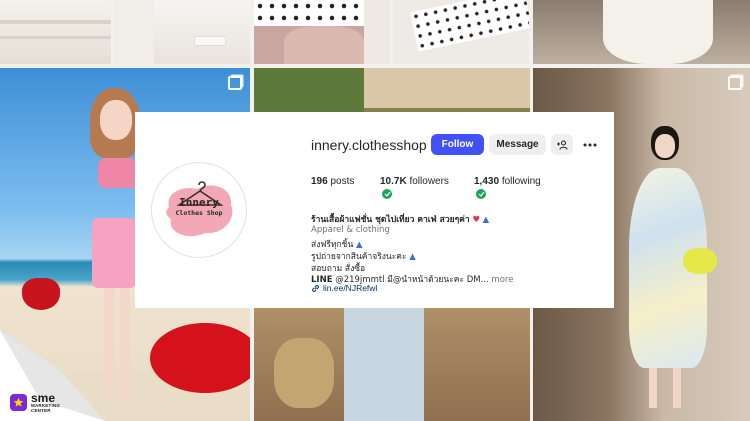 The image size is (750, 421). What do you see at coordinates (457, 144) in the screenshot?
I see `follow-button: Follow` at bounding box center [457, 144].